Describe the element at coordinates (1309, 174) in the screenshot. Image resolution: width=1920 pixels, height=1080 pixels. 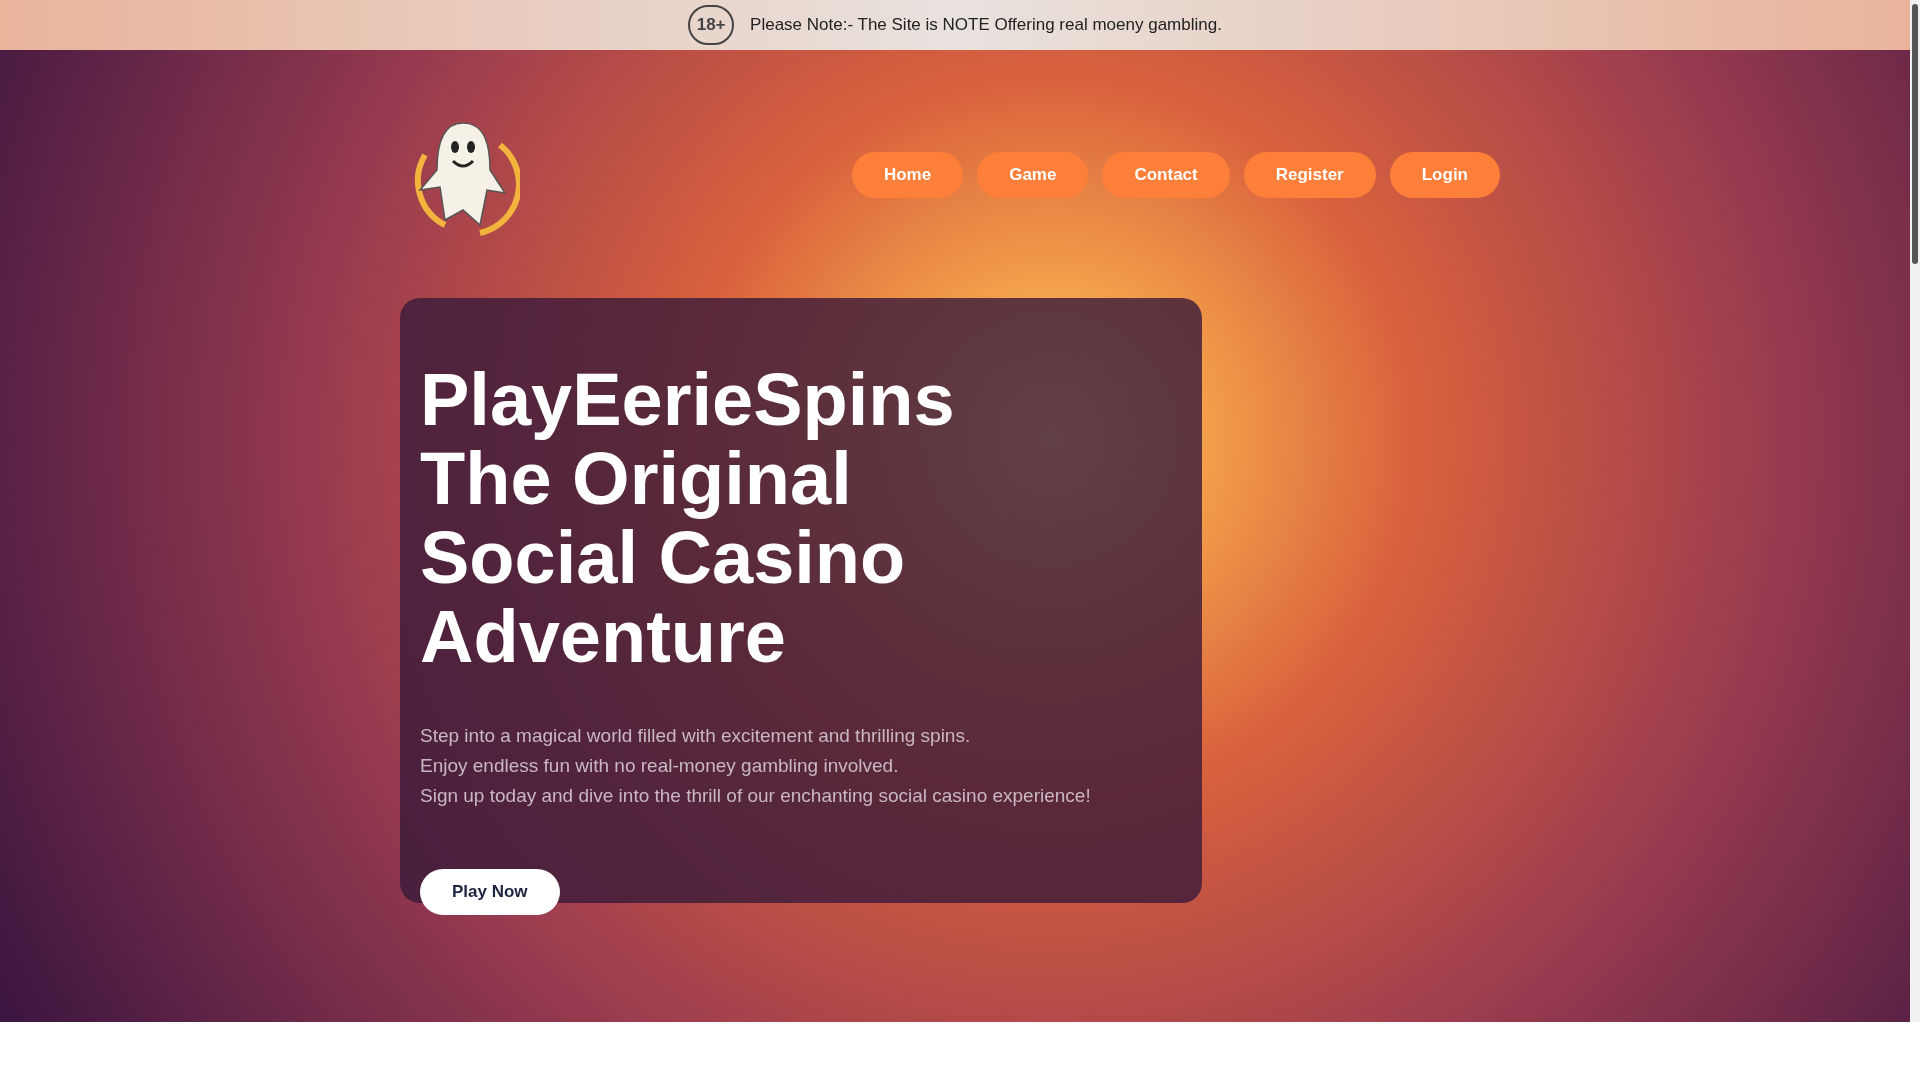
I see `nav-button: Register` at that location.